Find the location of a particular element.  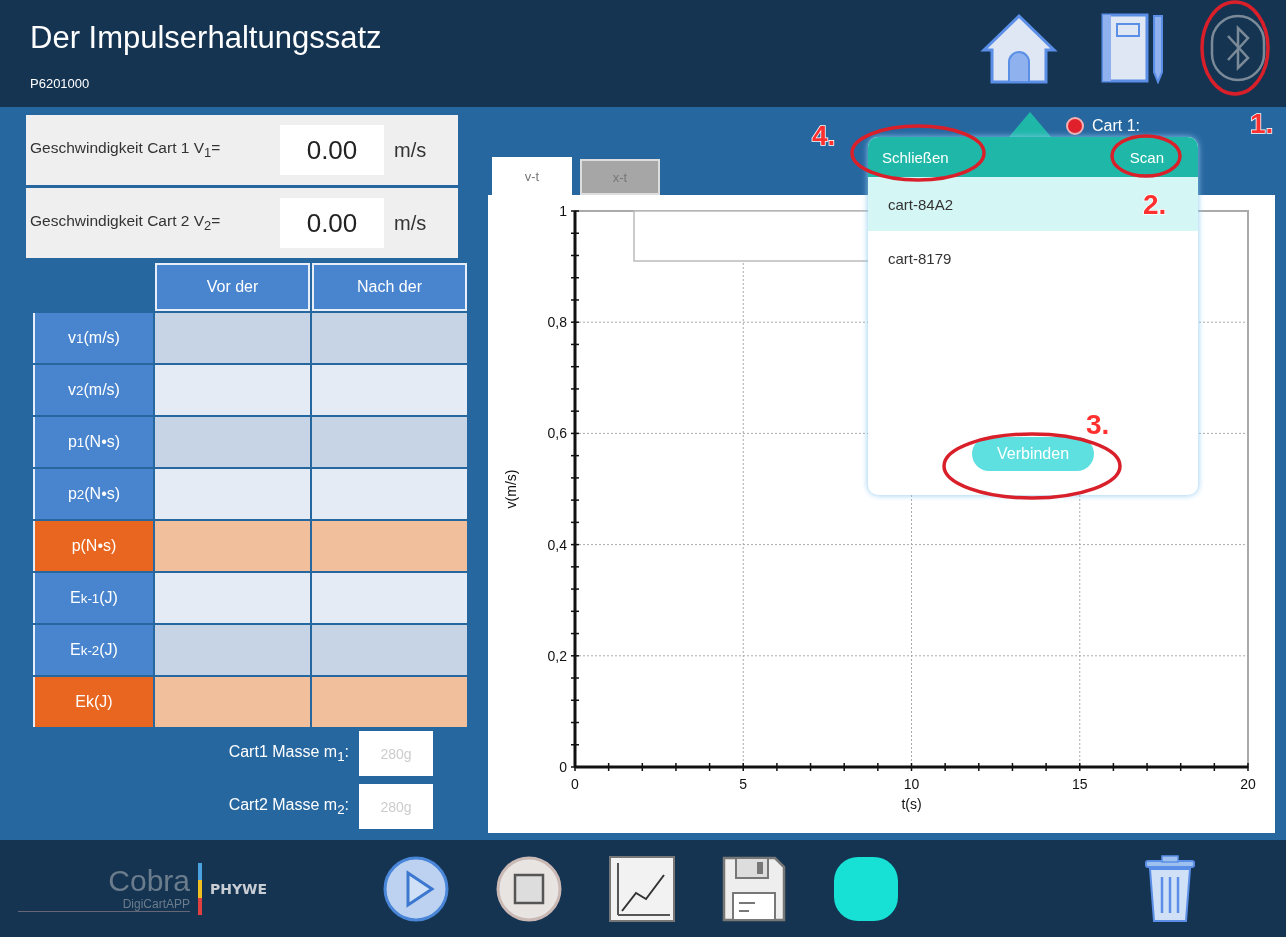

y-tick-label: 0,4 is located at coordinates (557, 544).